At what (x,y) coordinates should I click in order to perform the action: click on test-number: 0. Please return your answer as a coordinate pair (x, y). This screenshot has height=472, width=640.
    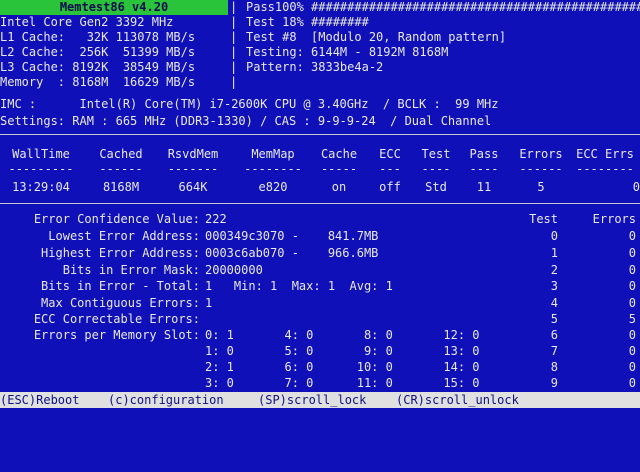
    Looking at the image, I should click on (554, 236).